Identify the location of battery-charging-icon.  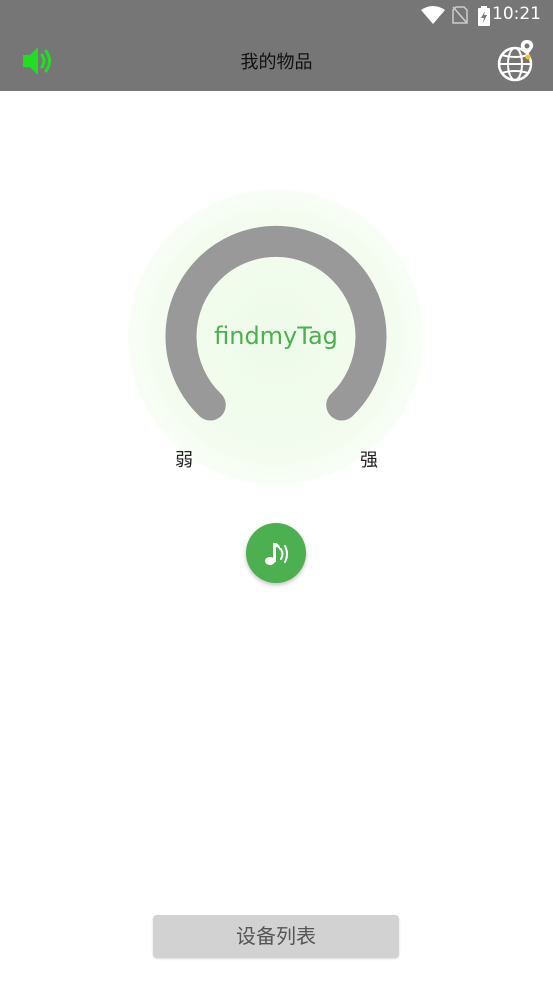
(484, 16).